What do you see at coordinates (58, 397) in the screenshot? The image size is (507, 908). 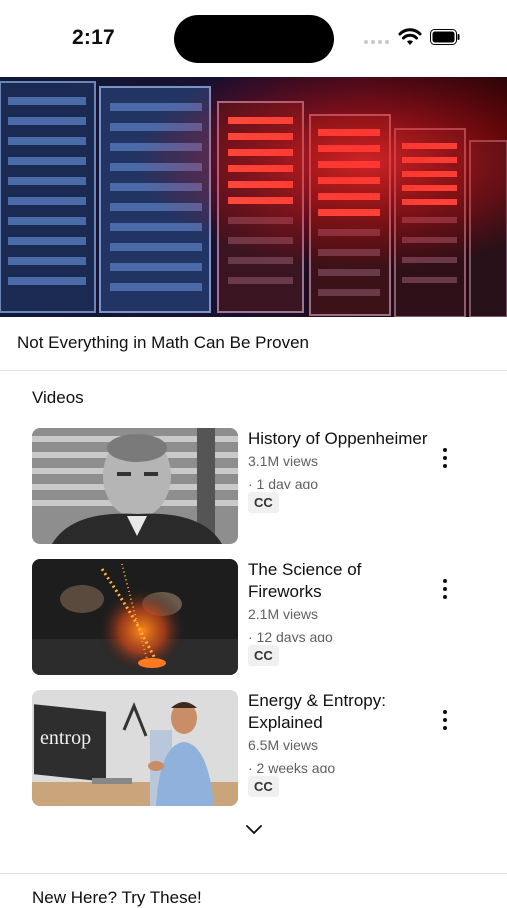 I see `section-title: Videos` at bounding box center [58, 397].